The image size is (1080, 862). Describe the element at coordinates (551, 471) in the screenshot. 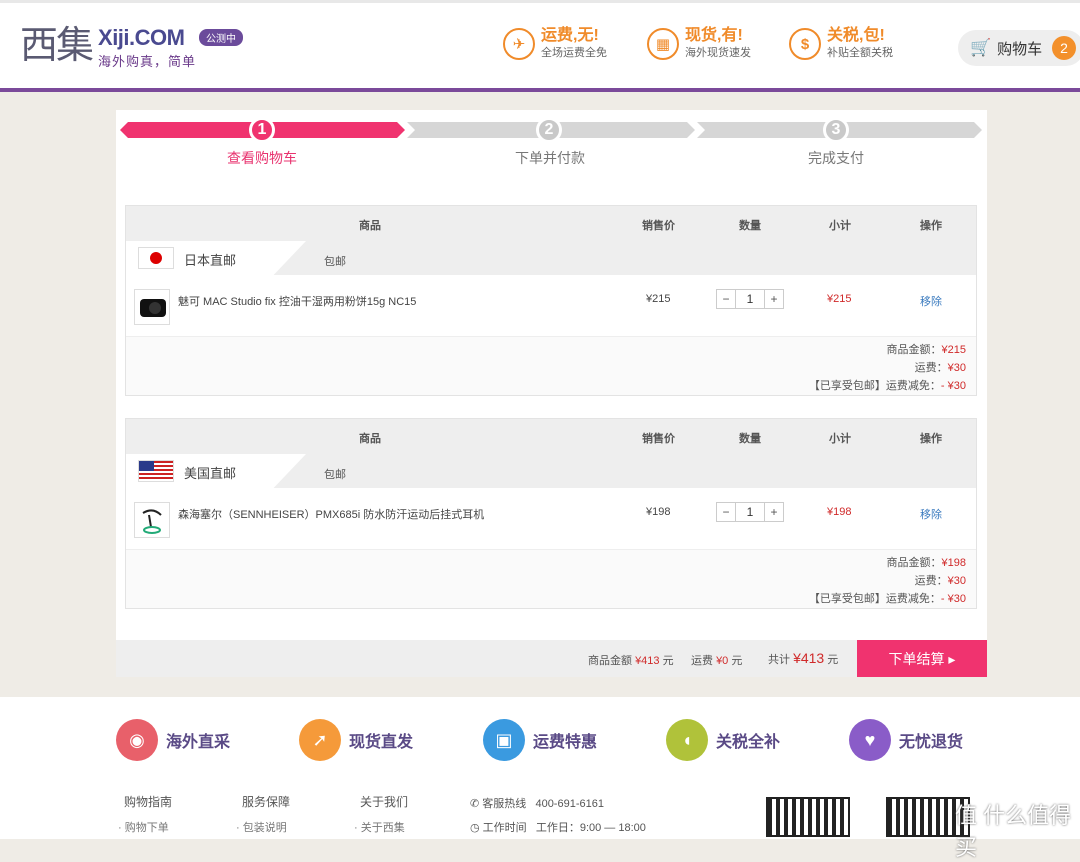

I see `ship-from-row: 美国直邮 包邮` at that location.